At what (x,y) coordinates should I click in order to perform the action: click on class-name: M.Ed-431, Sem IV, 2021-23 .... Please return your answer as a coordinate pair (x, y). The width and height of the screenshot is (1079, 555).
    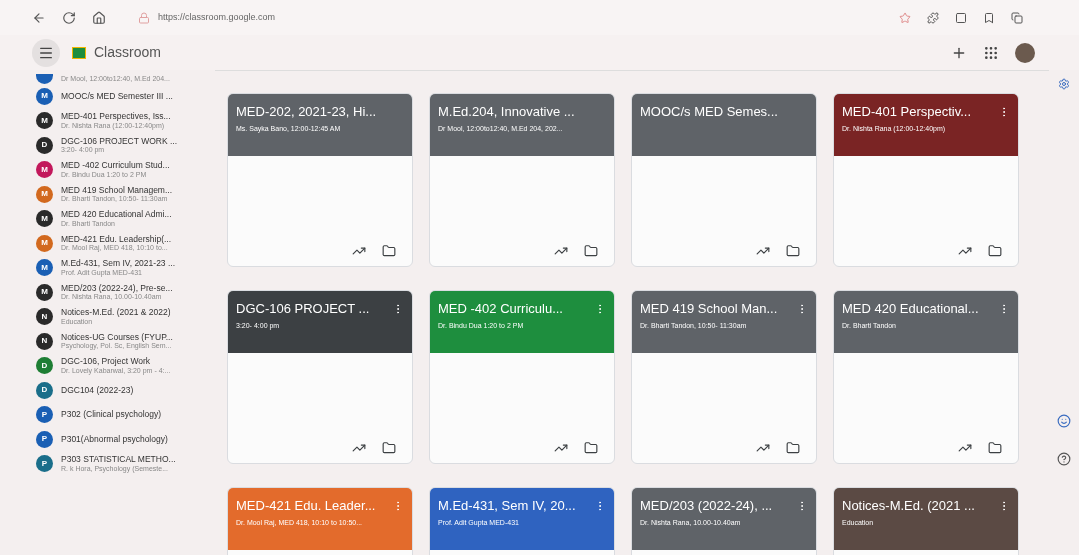
    Looking at the image, I should click on (118, 263).